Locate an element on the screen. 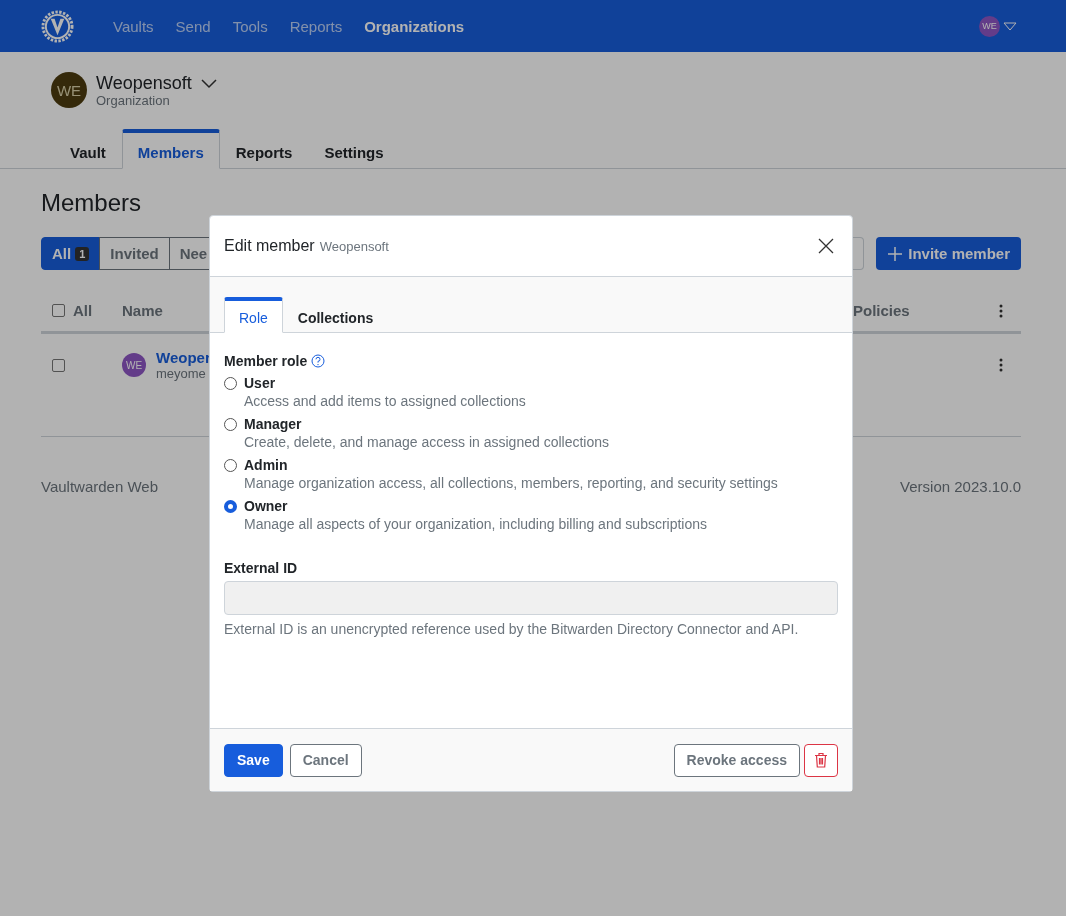 This screenshot has height=916, width=1066. revoke-access-button: Revoke access is located at coordinates (736, 760).